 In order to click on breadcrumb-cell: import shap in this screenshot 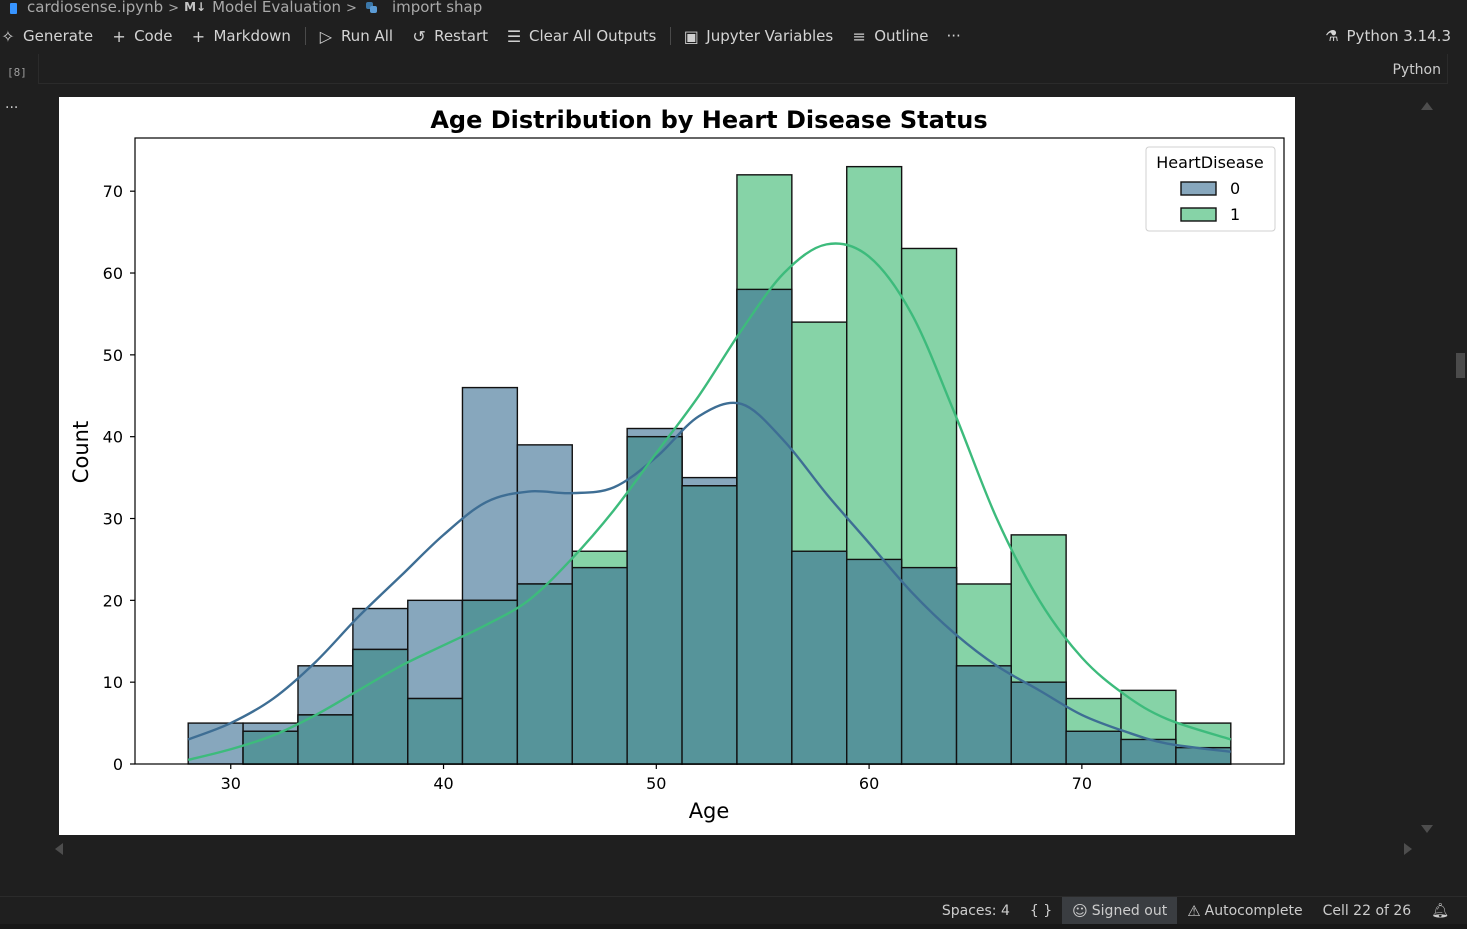, I will do `click(422, 8)`.